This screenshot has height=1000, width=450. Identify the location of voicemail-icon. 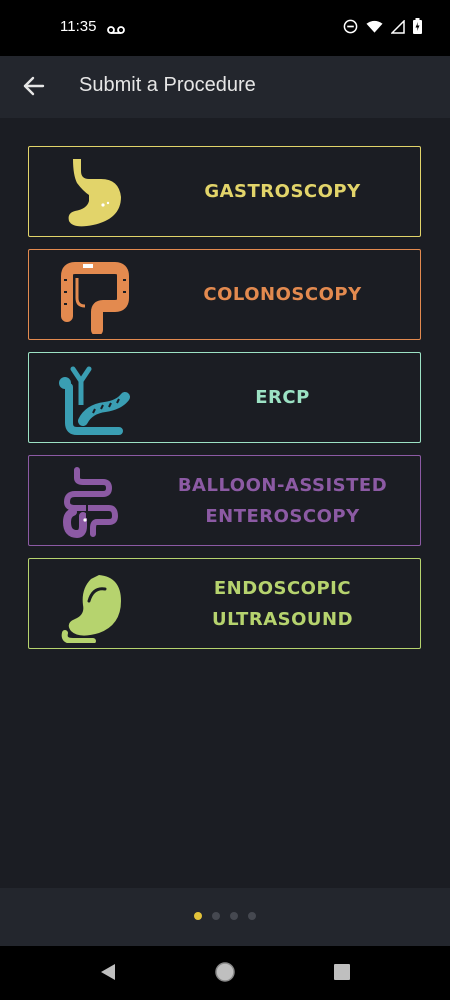
(116, 29).